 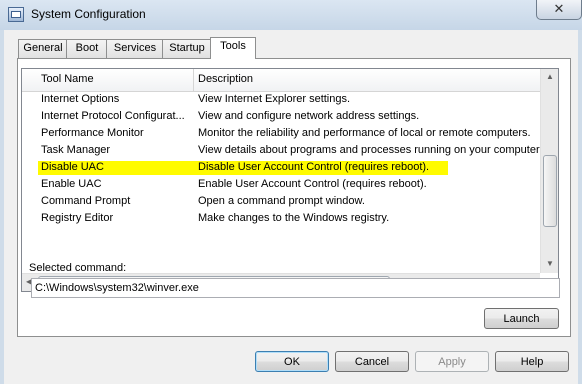 What do you see at coordinates (92, 133) in the screenshot?
I see `tool-name: Performance Monitor` at bounding box center [92, 133].